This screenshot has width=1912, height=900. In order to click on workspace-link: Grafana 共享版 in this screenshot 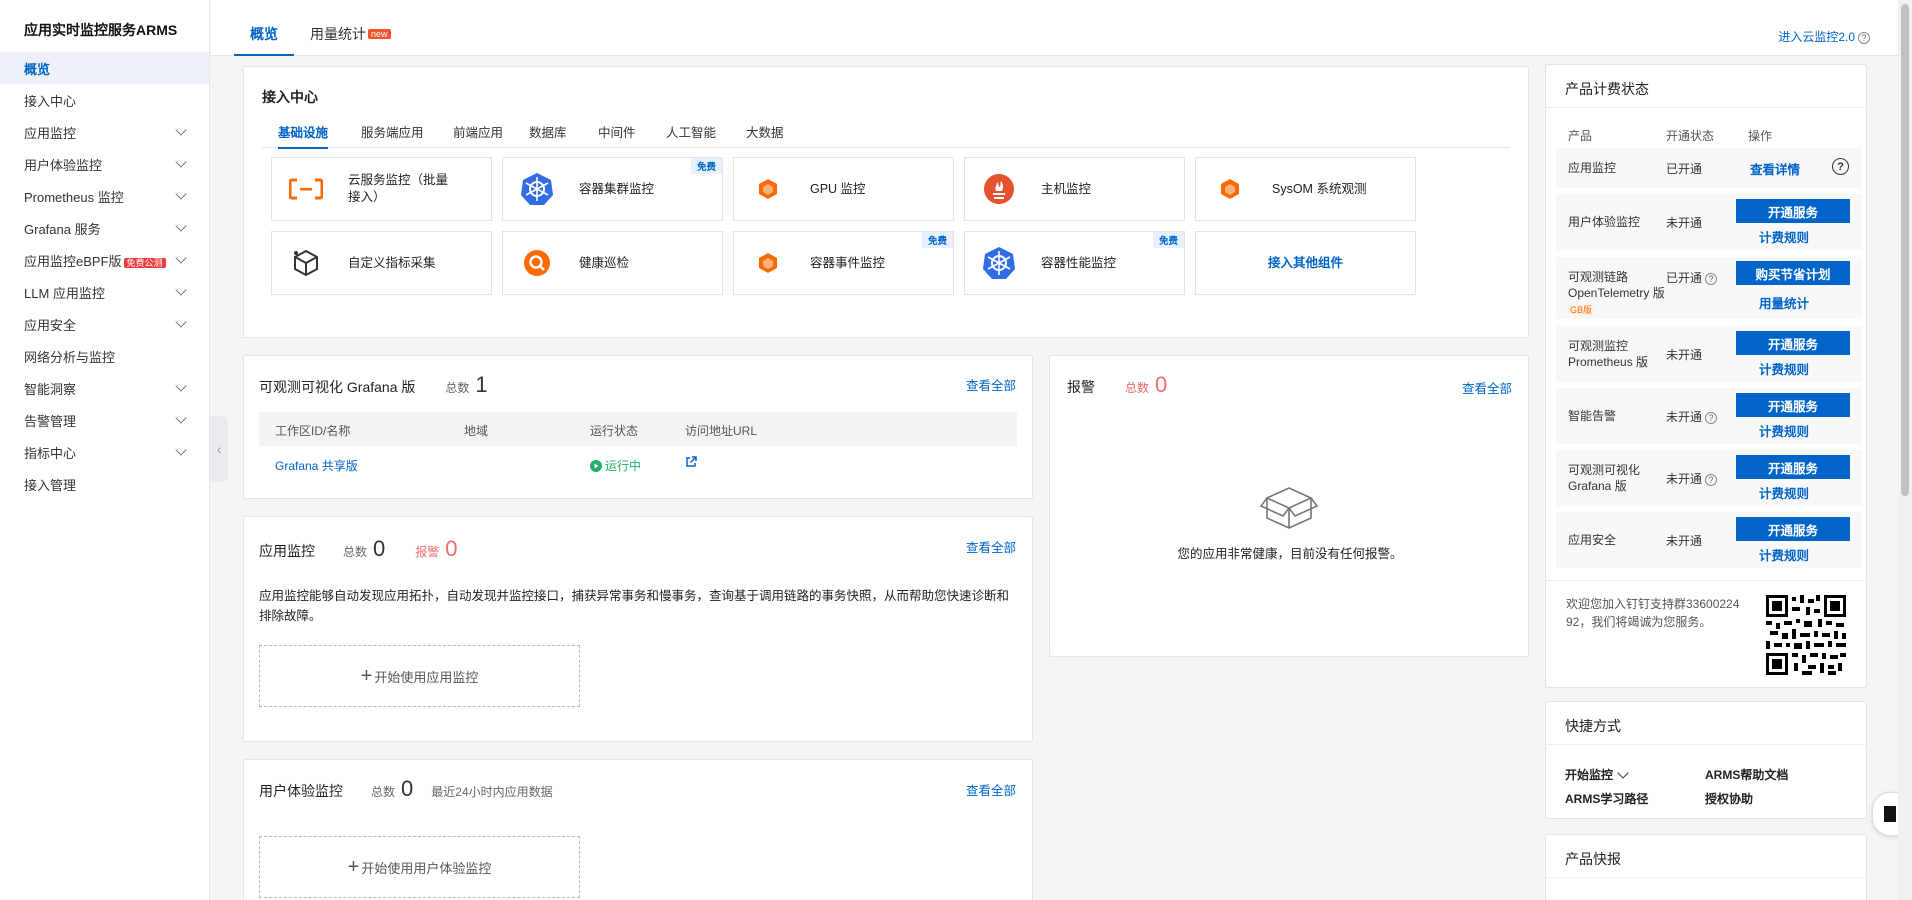, I will do `click(316, 465)`.